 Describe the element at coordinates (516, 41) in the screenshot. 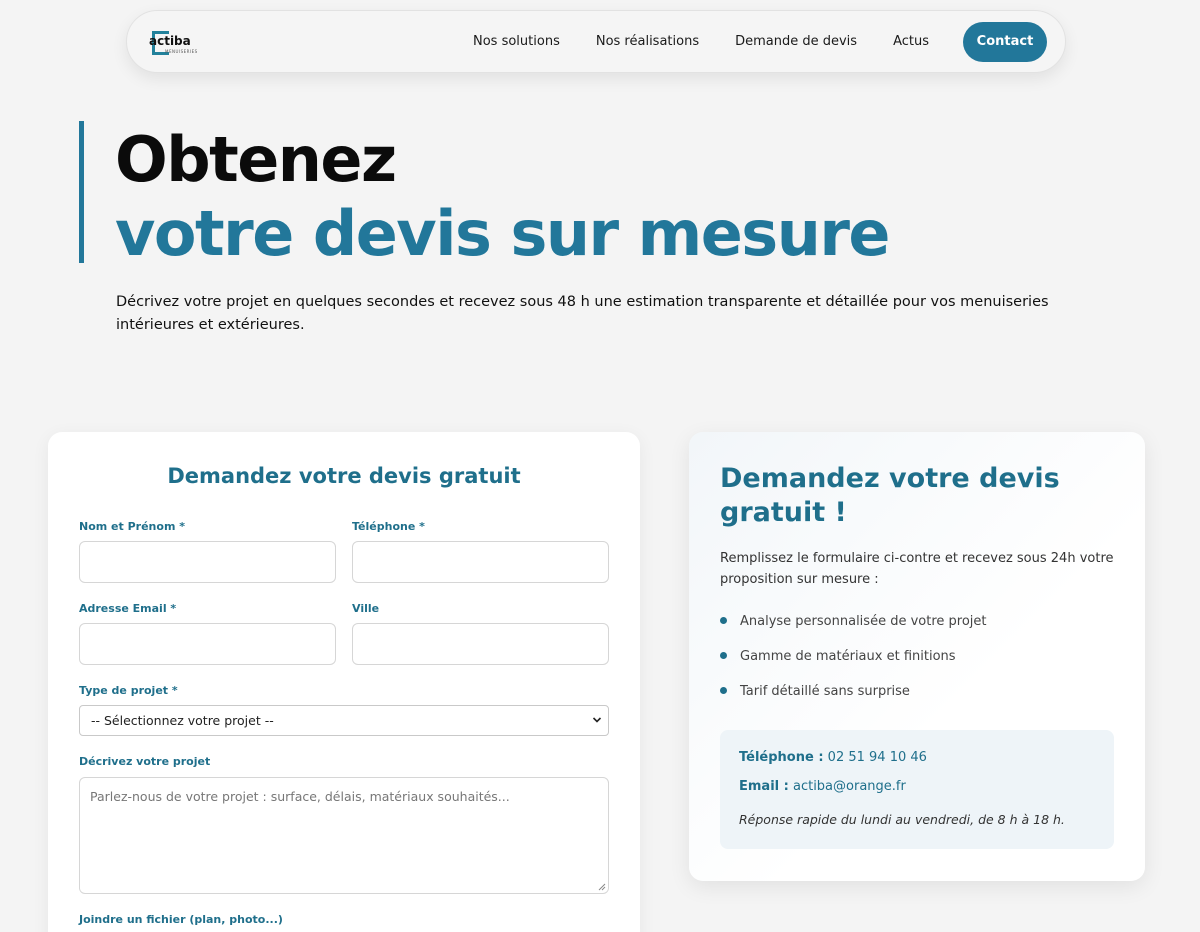

I see `nav-link-solutions: Nos solutions` at that location.